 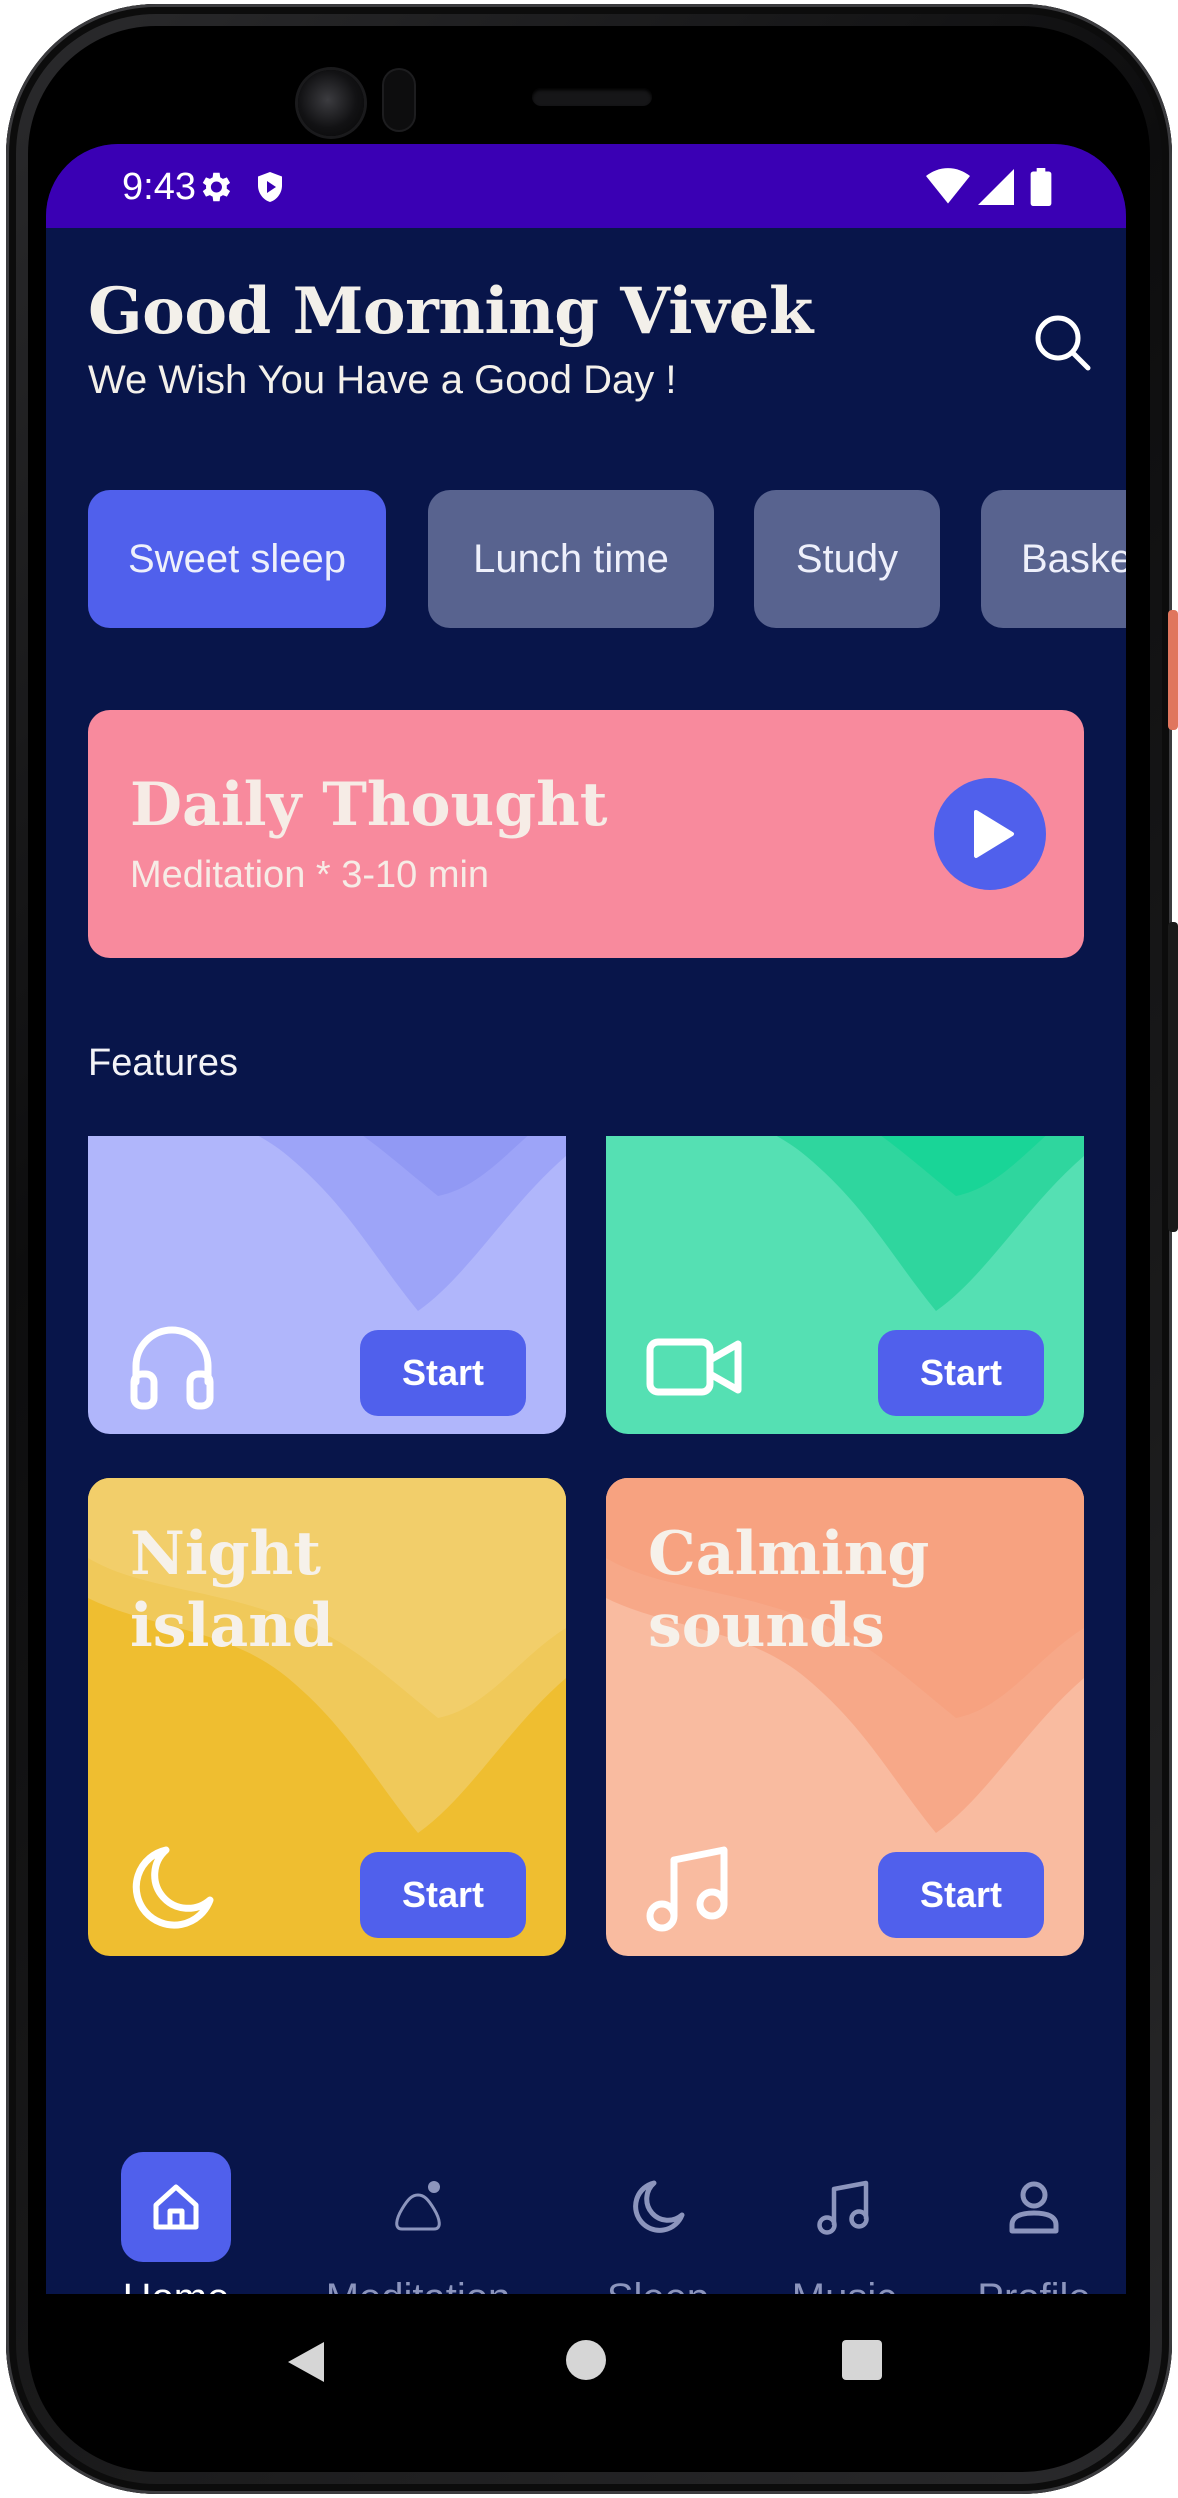 What do you see at coordinates (1173, 670) in the screenshot?
I see `power-button` at bounding box center [1173, 670].